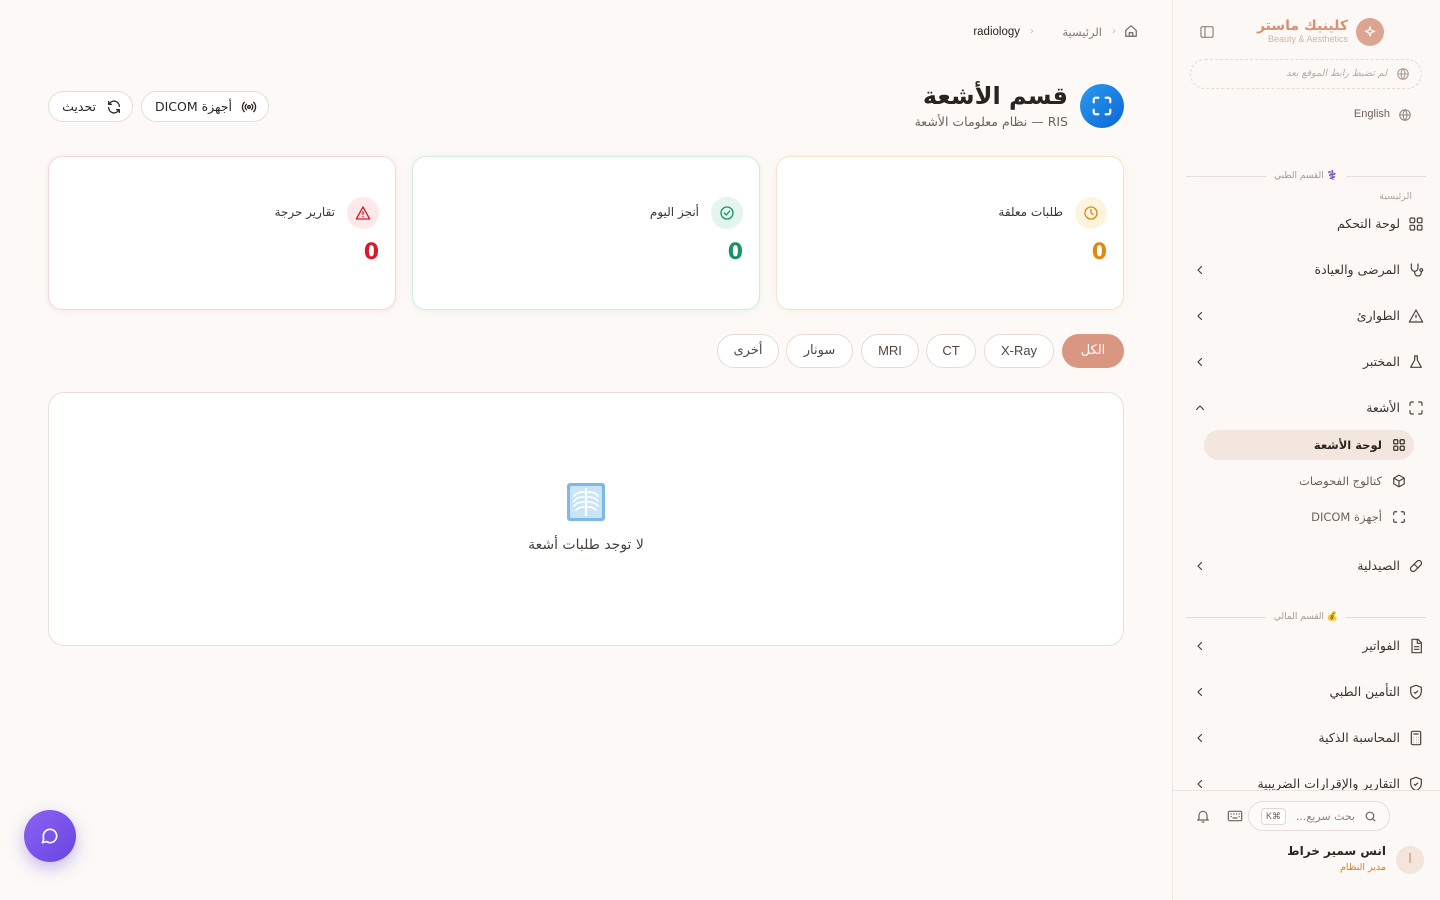  I want to click on refresh-button: تحديث, so click(90, 106).